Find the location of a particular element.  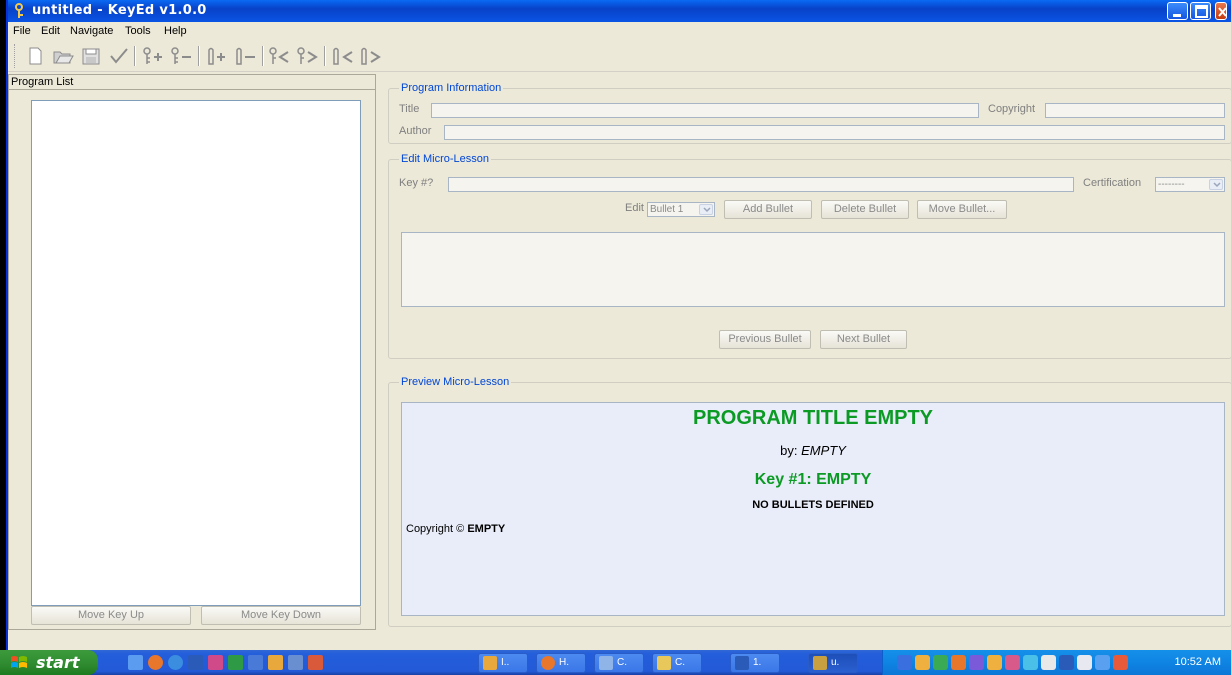

next-bullet-button is located at coordinates (371, 56).